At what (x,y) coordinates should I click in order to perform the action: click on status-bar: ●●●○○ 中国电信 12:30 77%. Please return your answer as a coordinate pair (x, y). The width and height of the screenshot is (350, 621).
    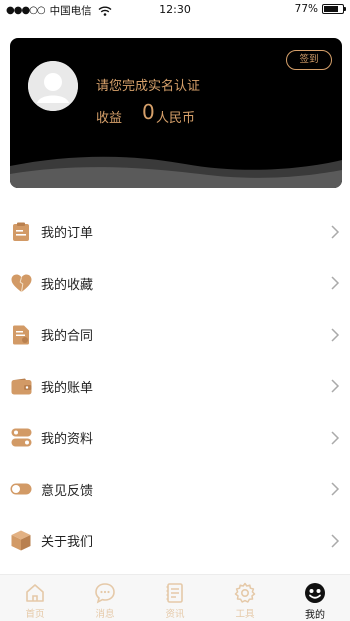
    Looking at the image, I should click on (175, 10).